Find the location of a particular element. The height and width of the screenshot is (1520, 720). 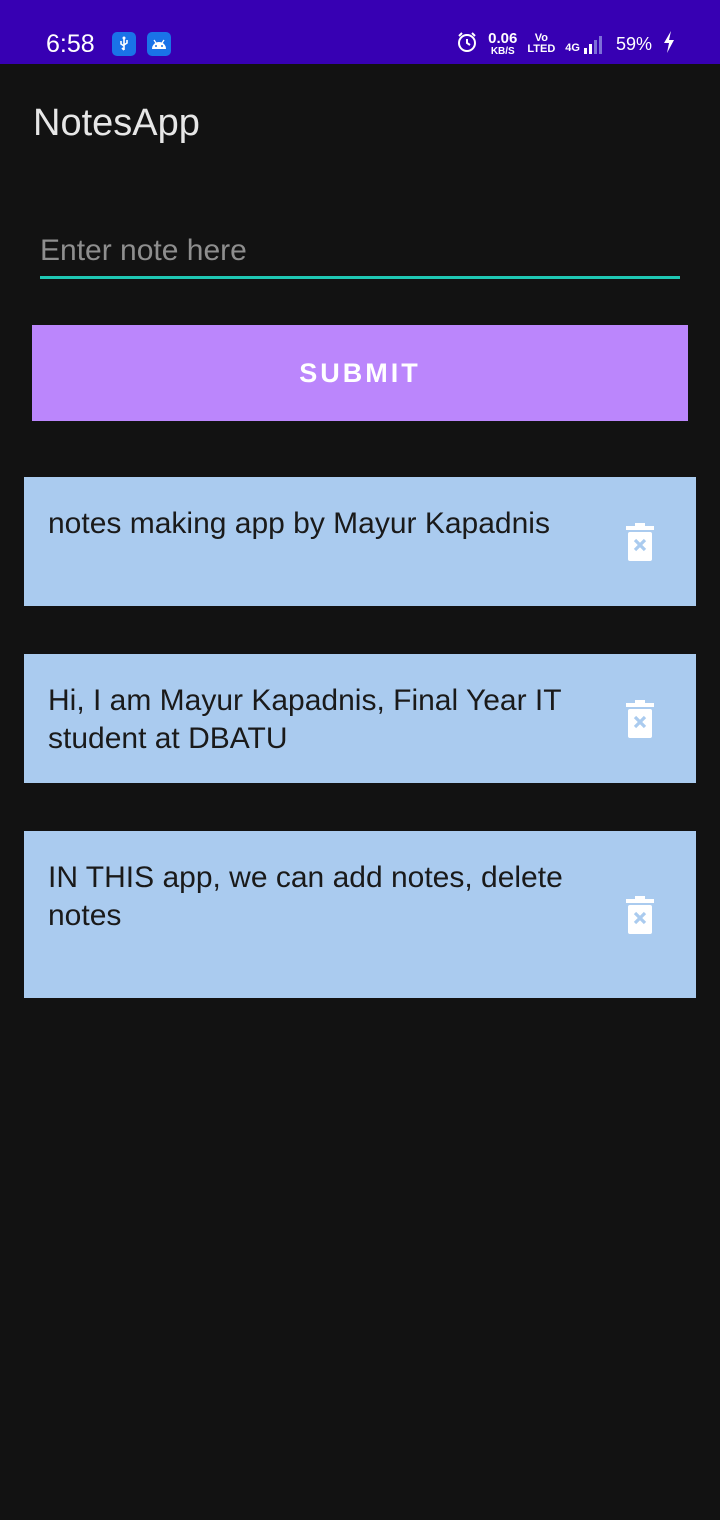

note-text: notes making app by Mayur Kapadnis is located at coordinates (299, 523).